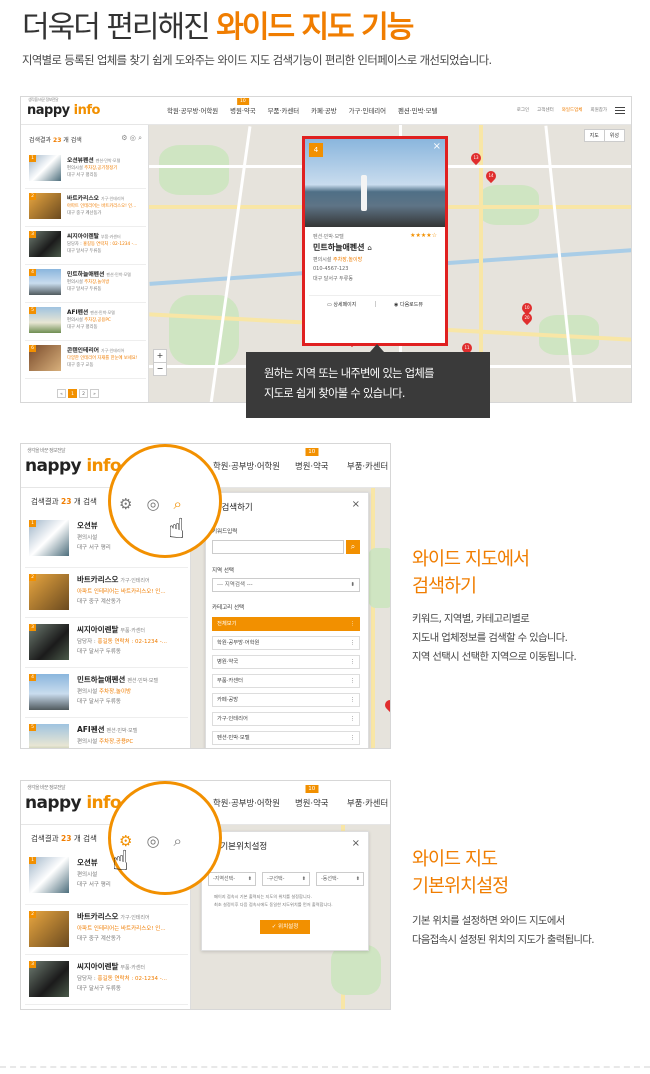 The width and height of the screenshot is (650, 1074). What do you see at coordinates (263, 896) in the screenshot?
I see `location-desc: 페이지 접속시 기본 출력되는 지도의 위치를 설정합니다.` at bounding box center [263, 896].